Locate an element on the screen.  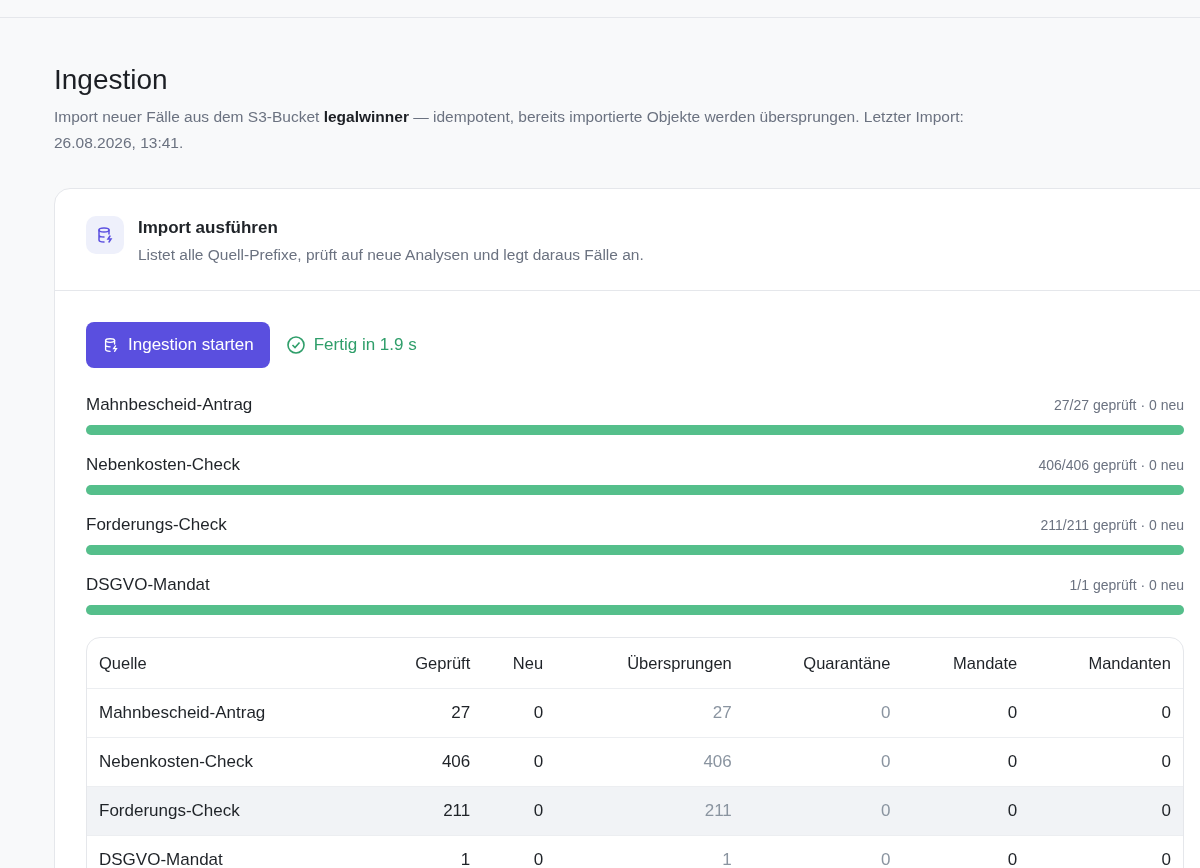
source-name: Mahnbescheid-Antrag is located at coordinates (169, 405).